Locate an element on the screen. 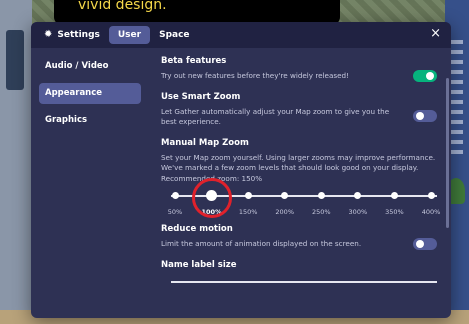 The width and height of the screenshot is (469, 324). zoom-slider: 50% 100% 150% 200% 250% 300% 350% 400% is located at coordinates (302, 200).